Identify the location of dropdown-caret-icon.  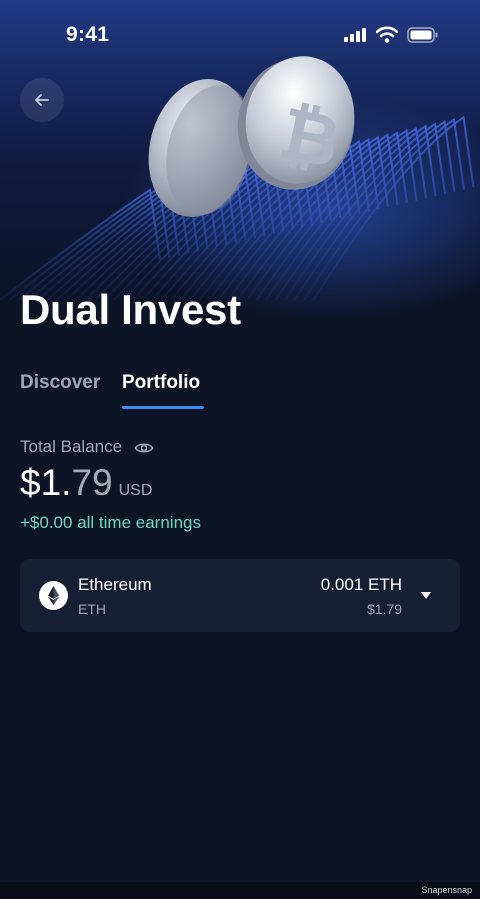
(426, 595).